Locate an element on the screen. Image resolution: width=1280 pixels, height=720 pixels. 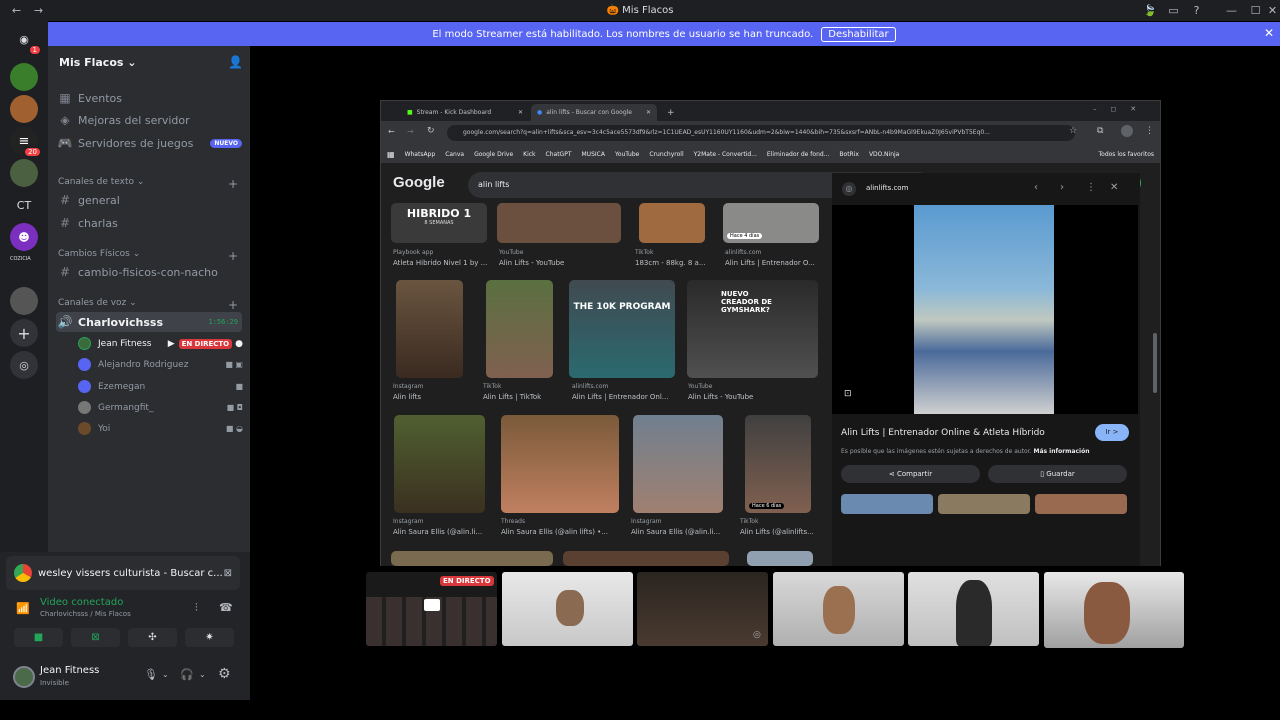
close-icon: ✕ is located at coordinates (1272, 10).